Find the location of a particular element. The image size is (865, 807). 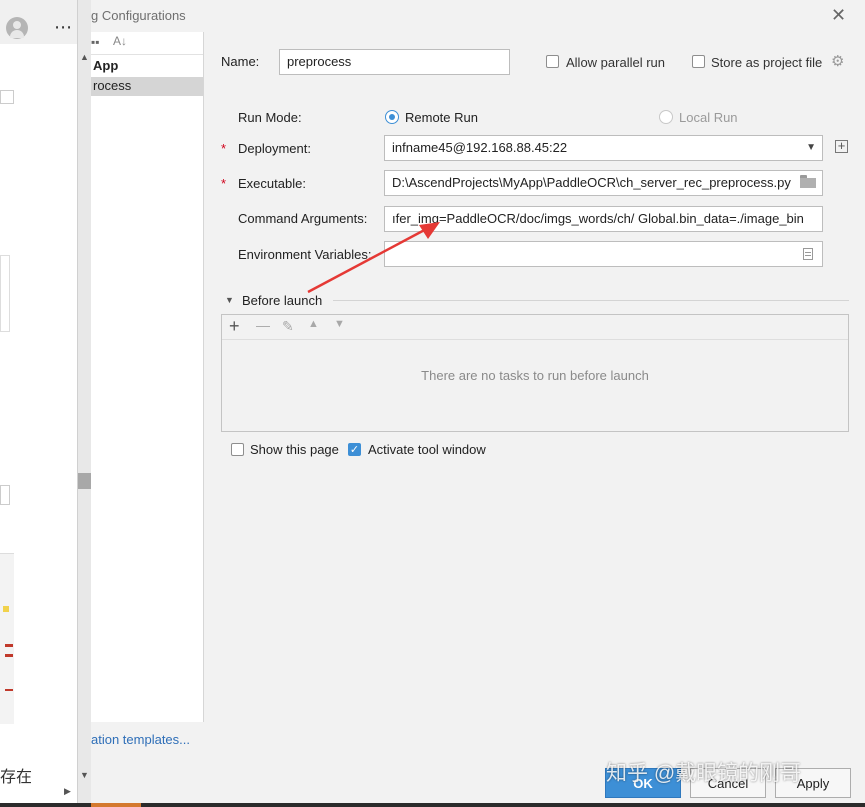

remote-run-radio is located at coordinates (392, 117).